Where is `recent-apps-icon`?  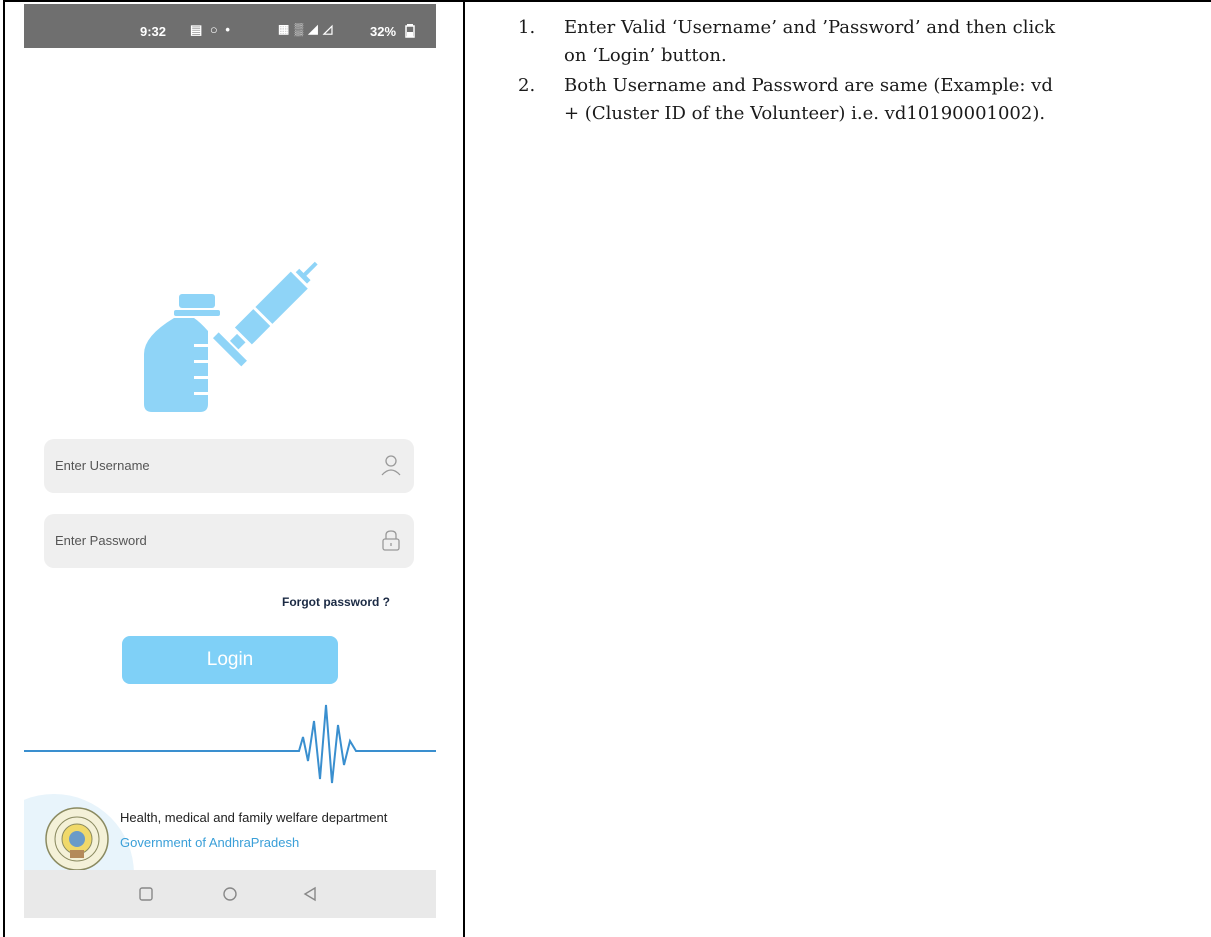 recent-apps-icon is located at coordinates (146, 894).